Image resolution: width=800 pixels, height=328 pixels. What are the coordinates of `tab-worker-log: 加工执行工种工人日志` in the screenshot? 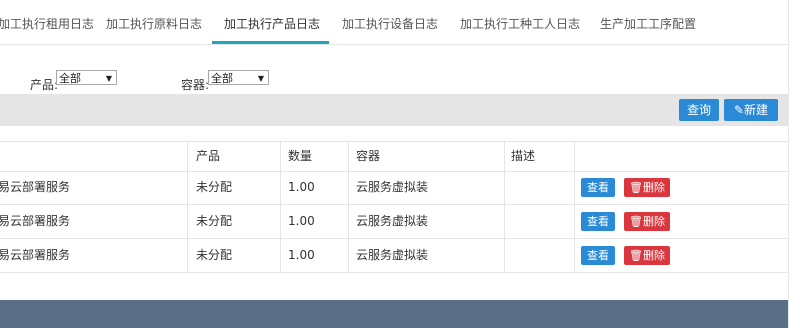 It's located at (520, 22).